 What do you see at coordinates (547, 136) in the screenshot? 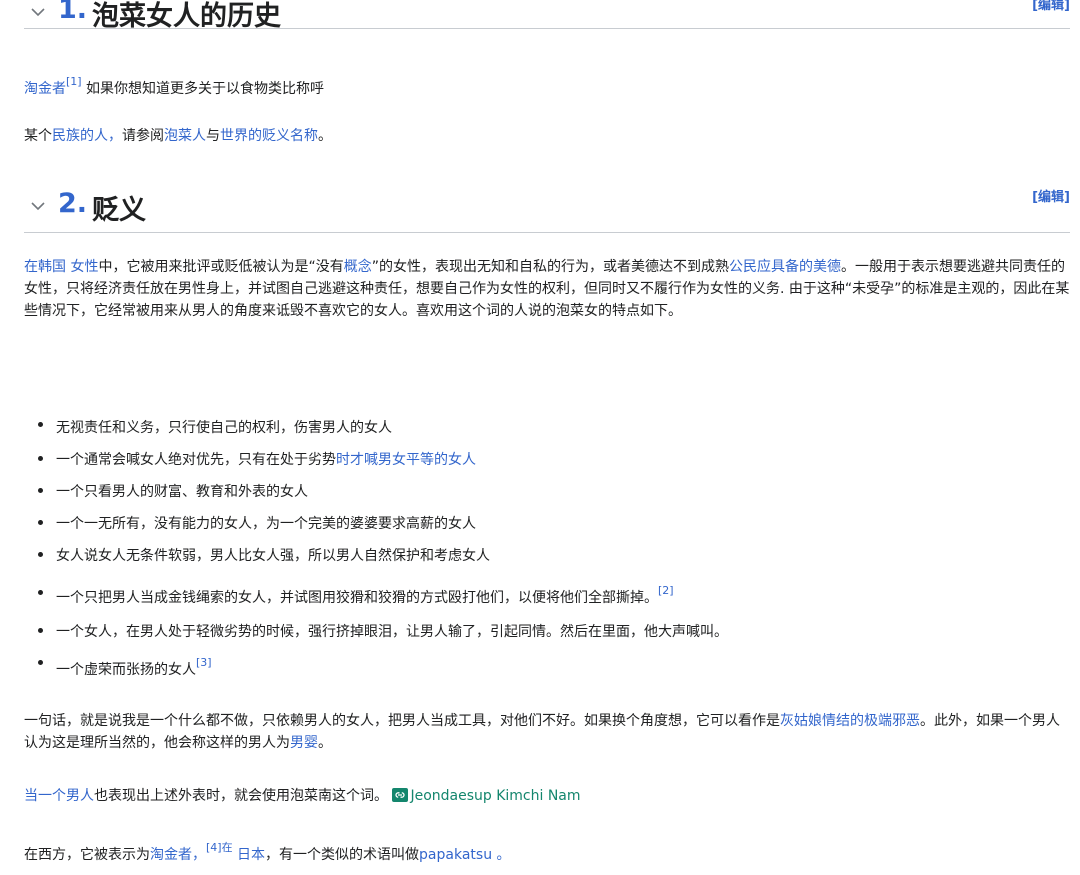
I see `section-1-paragraph-2: 某个民族的人，请参阅泡菜人与世界的贬义名称。` at bounding box center [547, 136].